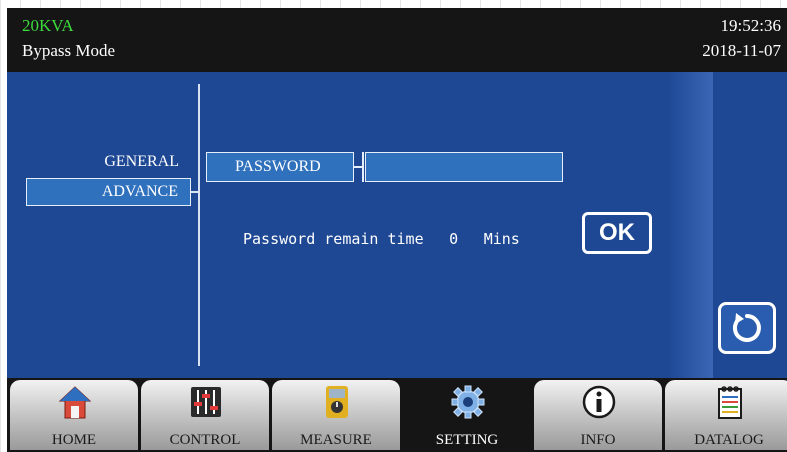 This screenshot has width=787, height=452. I want to click on panel-shade, so click(690, 225).